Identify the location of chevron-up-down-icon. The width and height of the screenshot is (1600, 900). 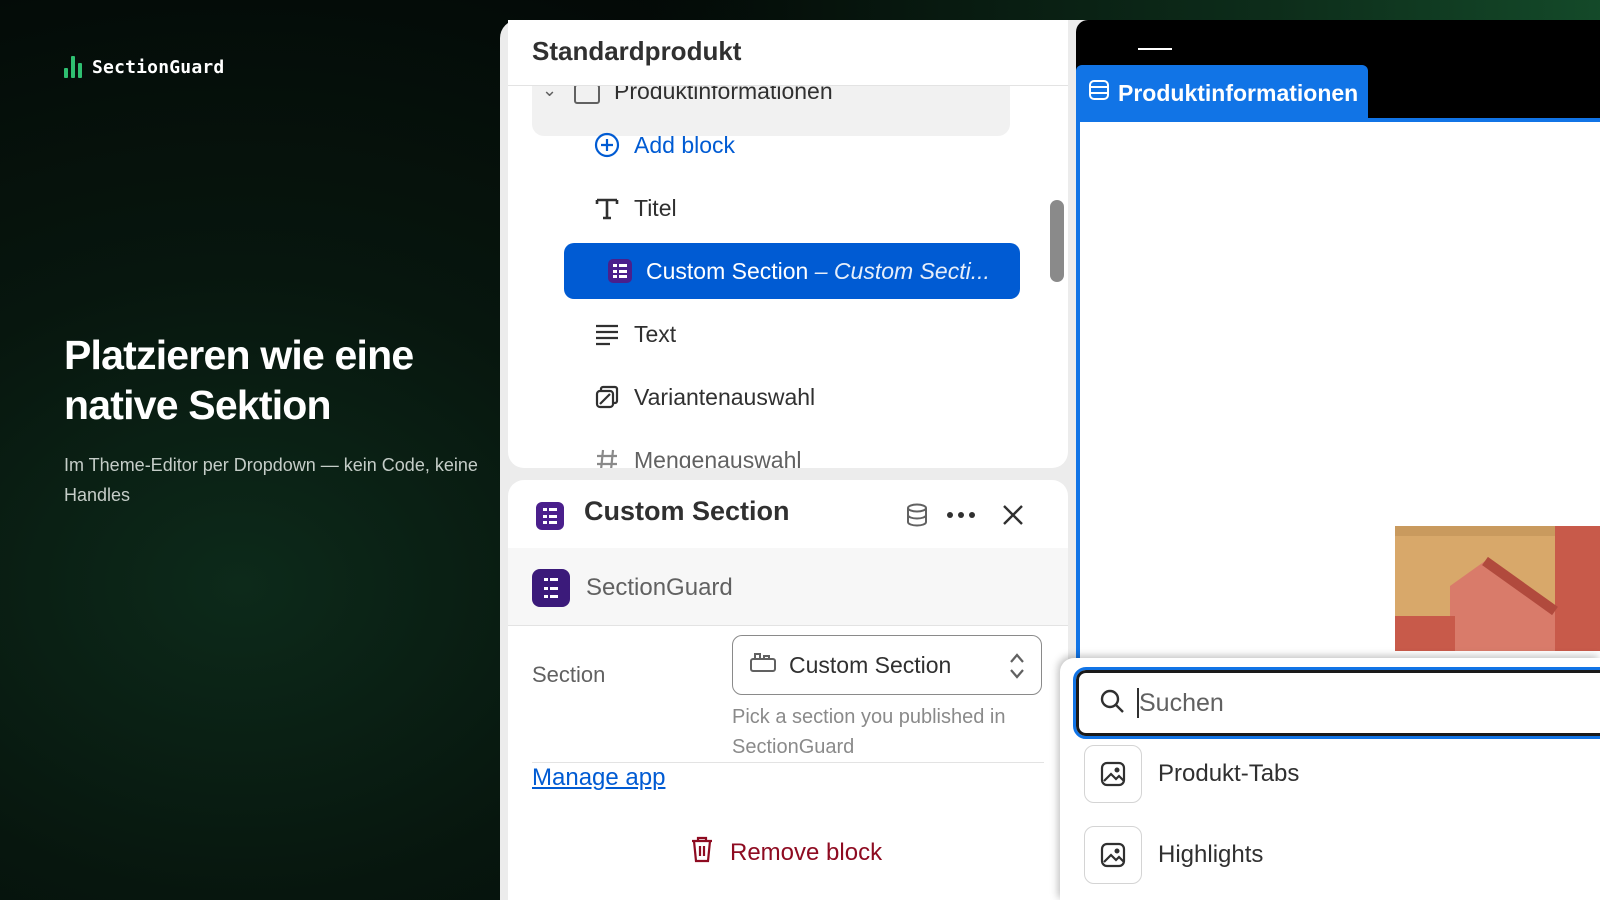
(1017, 669).